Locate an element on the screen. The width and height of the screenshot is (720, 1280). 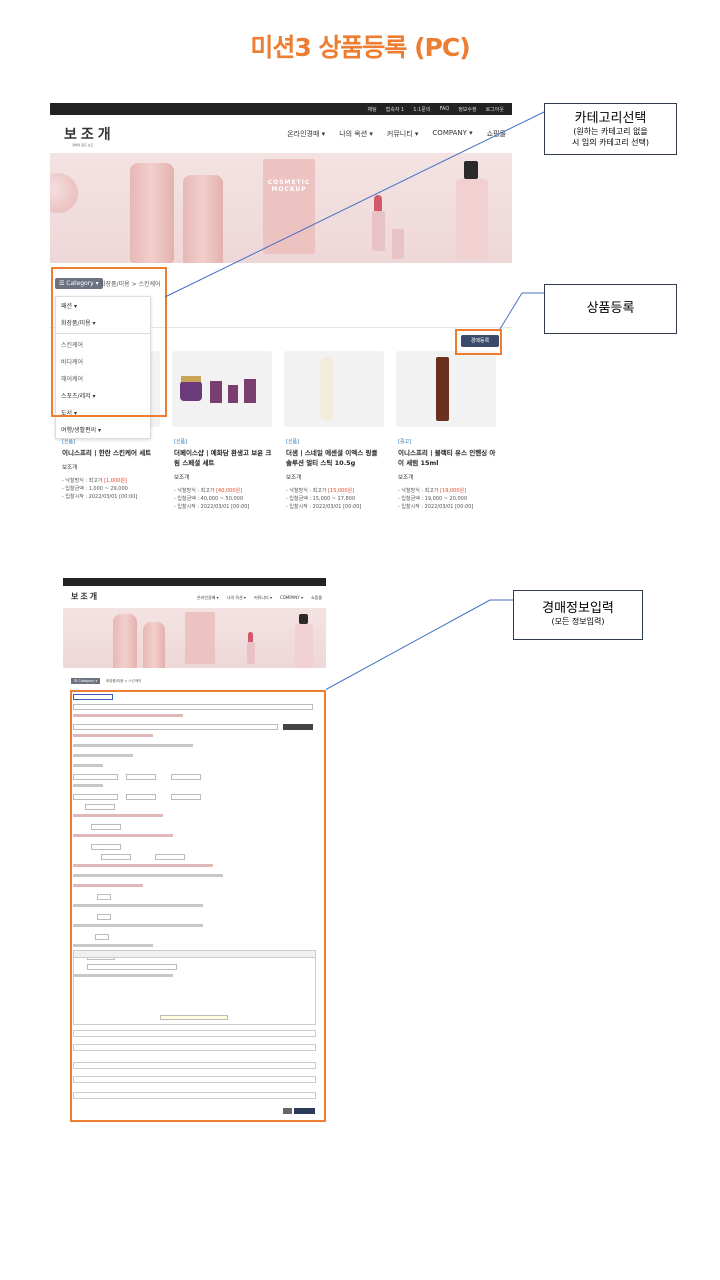
auction-info-highlight-box is located at coordinates (198, 906).